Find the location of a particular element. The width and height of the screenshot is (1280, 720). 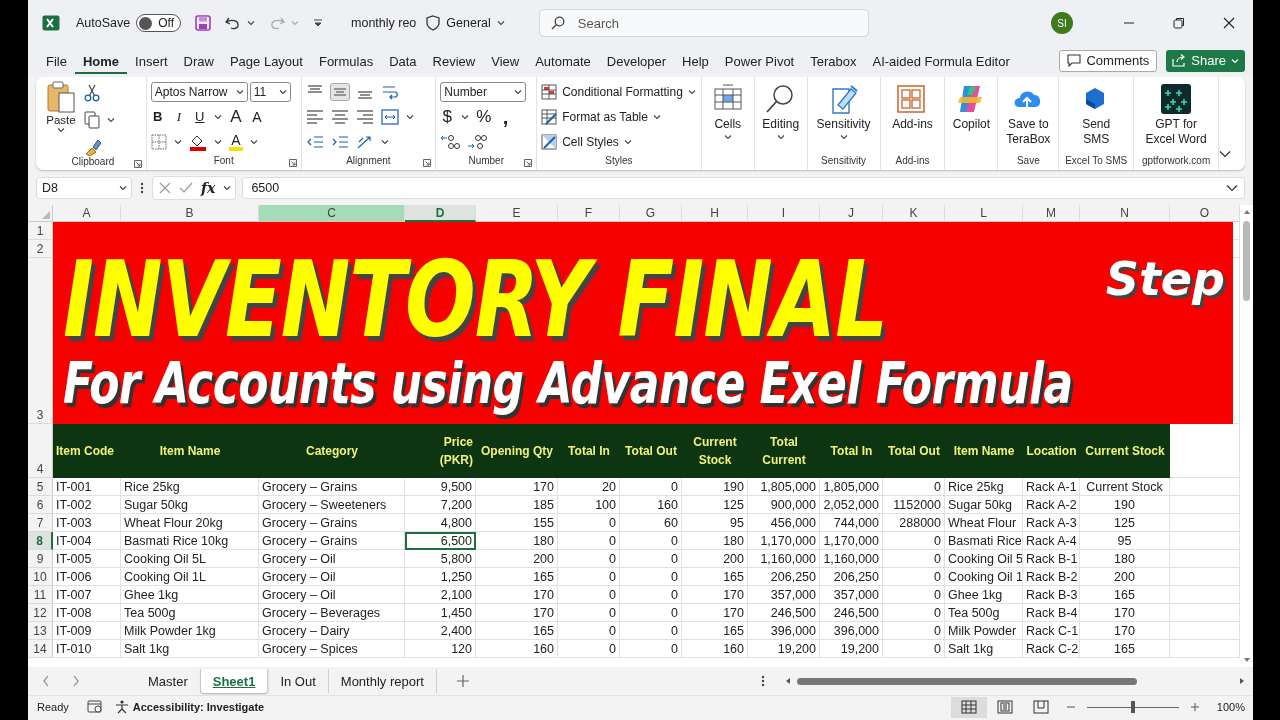

column-header: F is located at coordinates (589, 213).